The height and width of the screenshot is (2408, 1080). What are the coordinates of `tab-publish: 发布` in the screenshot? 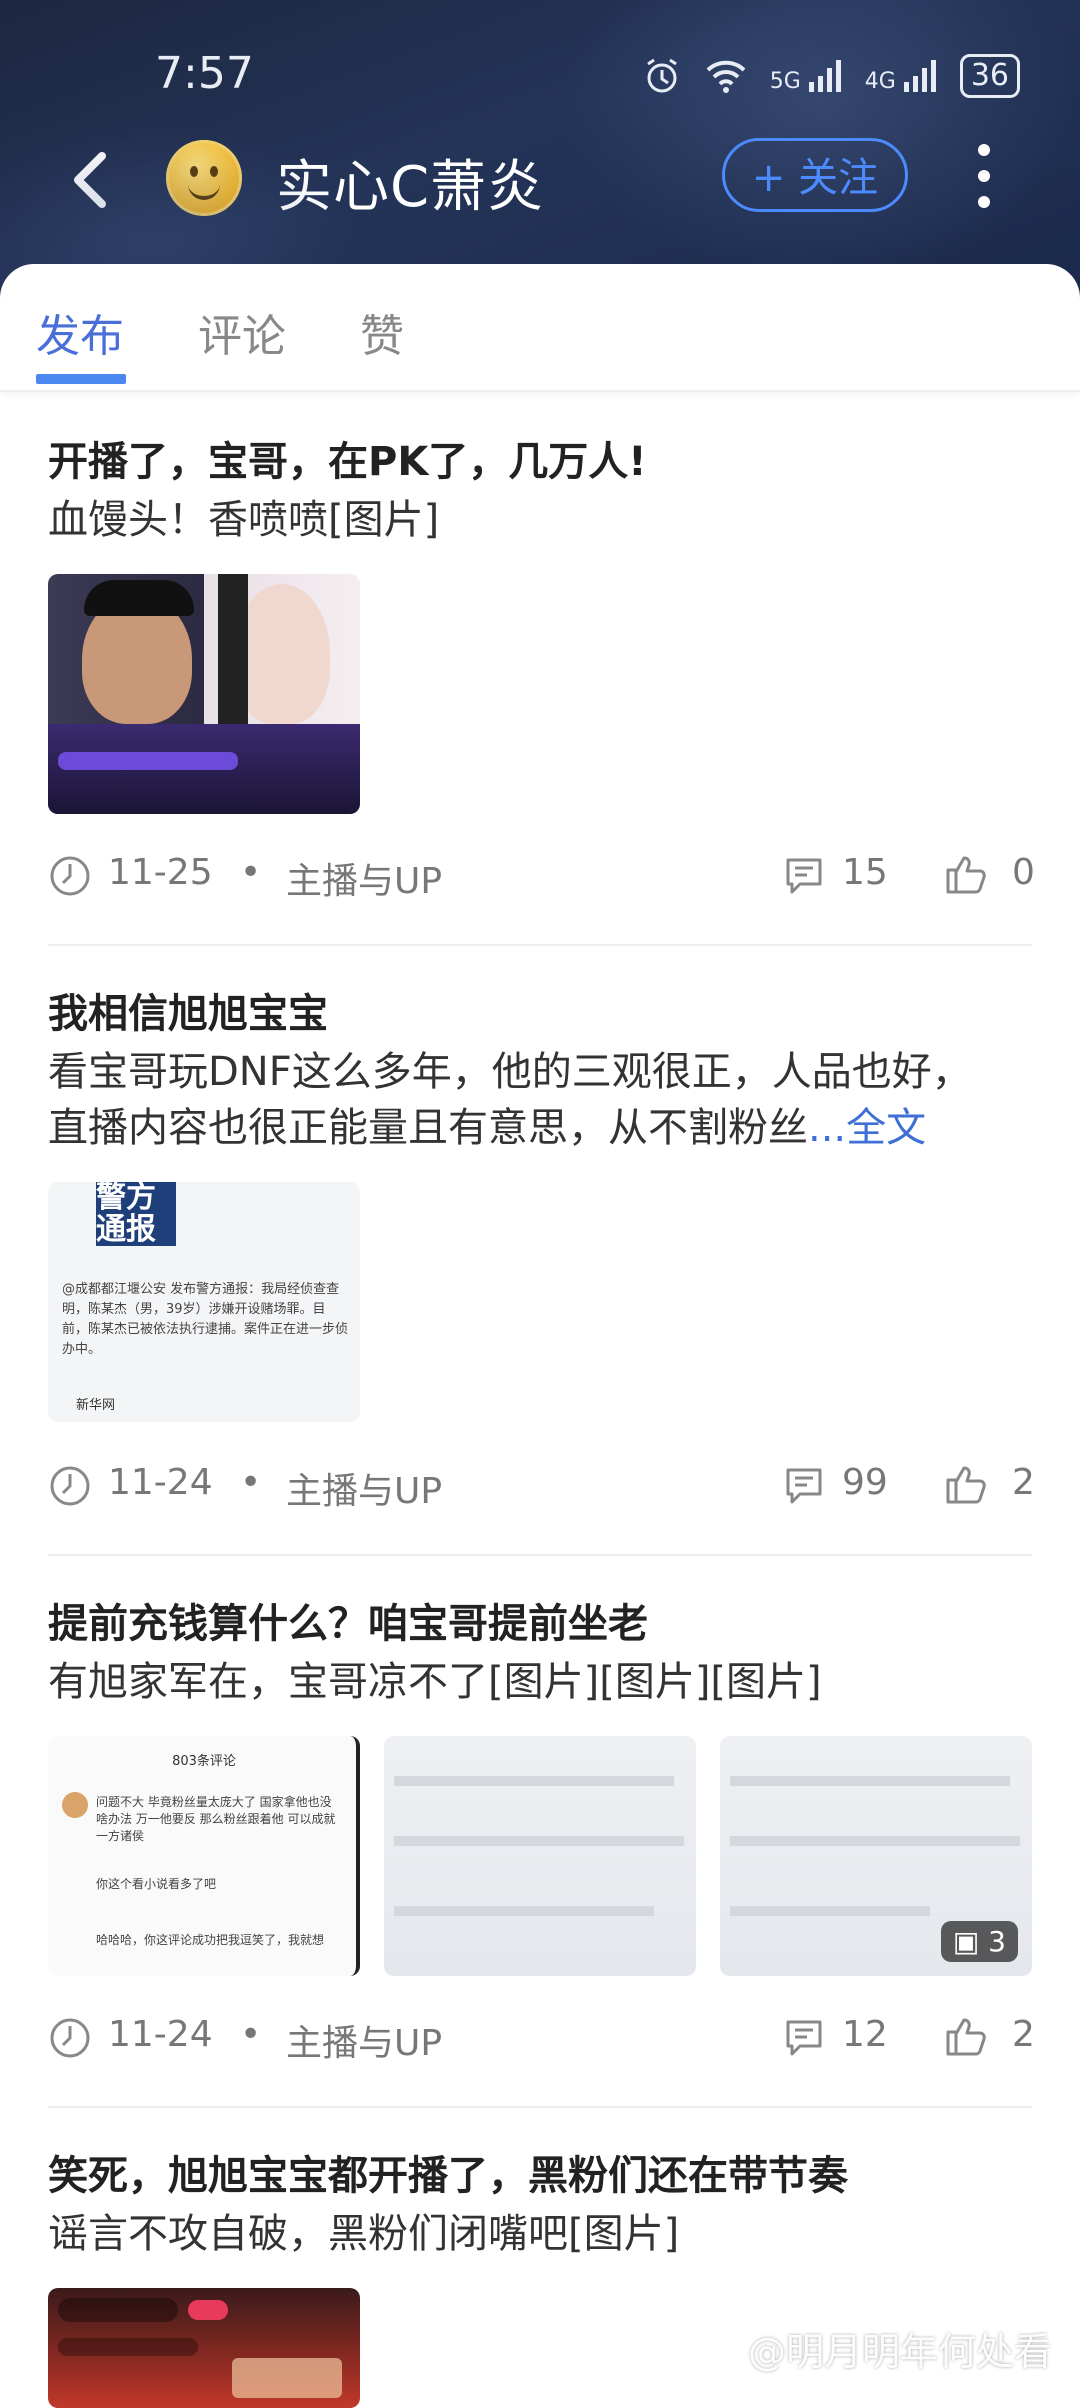 It's located at (80, 332).